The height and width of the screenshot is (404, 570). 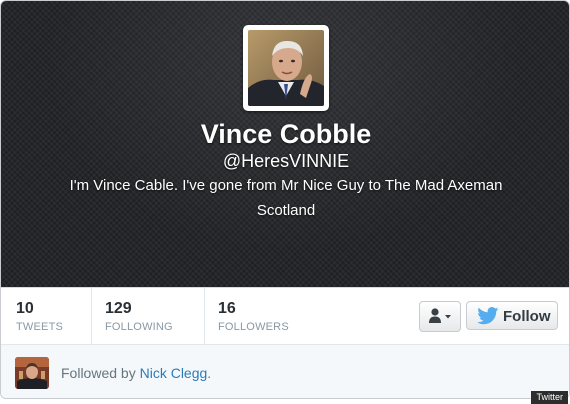 I want to click on follow-button-label: Follow, so click(x=527, y=316).